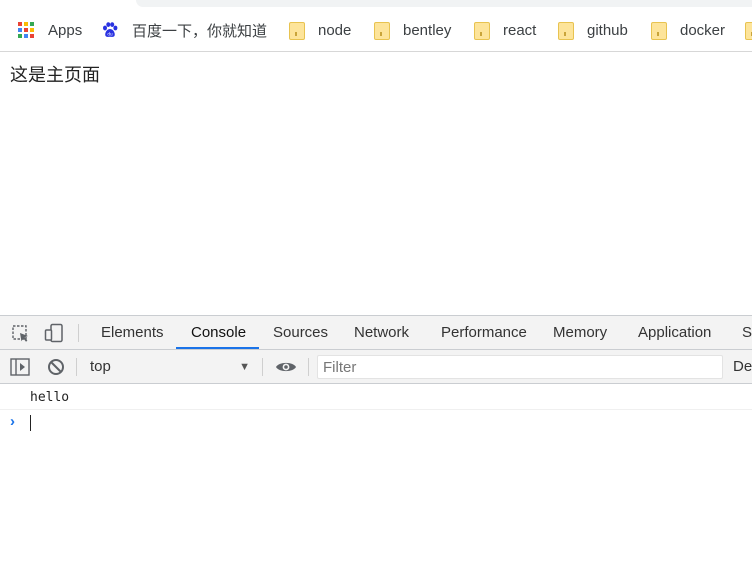 The height and width of the screenshot is (573, 752). I want to click on apps-icon, so click(27, 30).